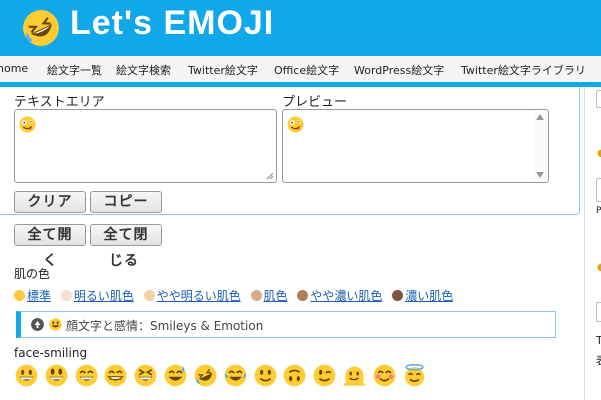  What do you see at coordinates (599, 267) in the screenshot?
I see `sidebar-mark-icon-2: ●` at bounding box center [599, 267].